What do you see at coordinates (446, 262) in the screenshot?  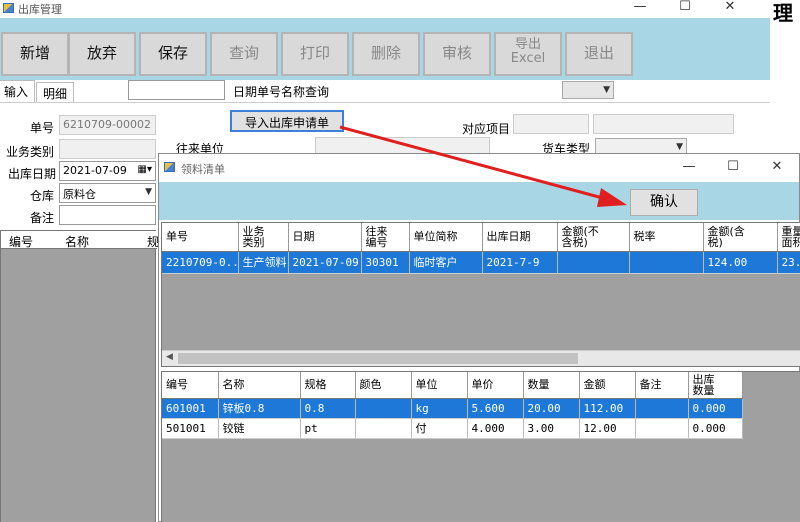 I see `orders-cell: 临时客户` at bounding box center [446, 262].